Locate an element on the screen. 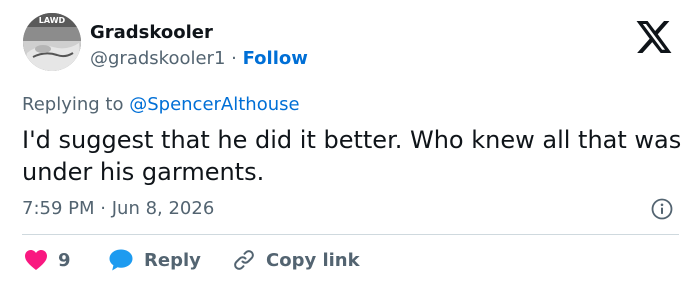  speech-bubble-icon is located at coordinates (121, 260).